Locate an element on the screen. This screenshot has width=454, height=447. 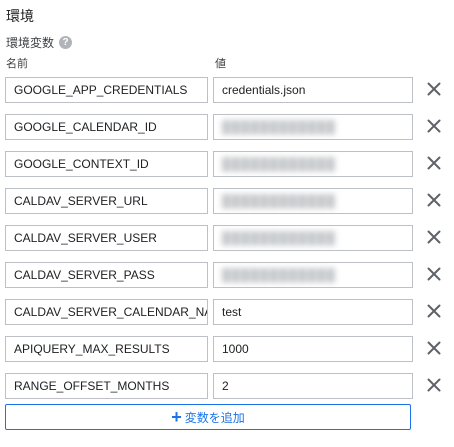
env-var-name-input: CALDAV_SERVER_USER is located at coordinates (106, 238).